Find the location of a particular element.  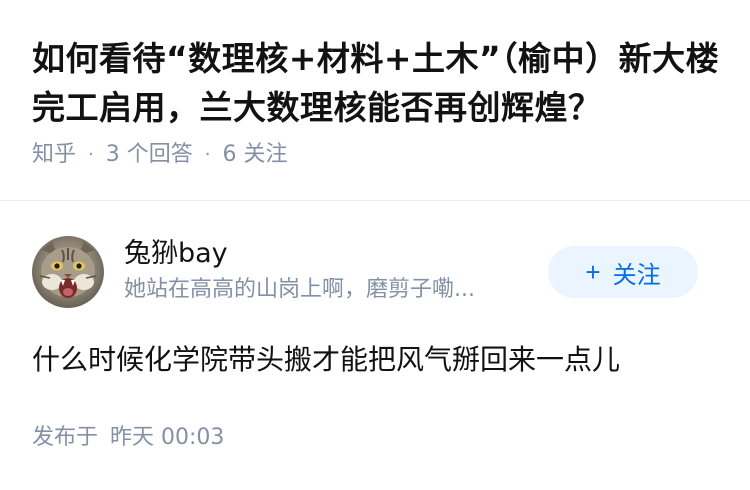

plus-icon: + is located at coordinates (593, 271).